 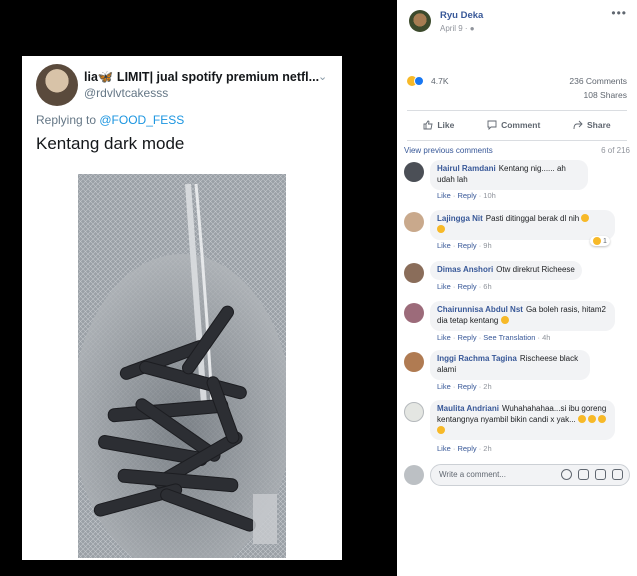 What do you see at coordinates (414, 475) in the screenshot?
I see `current-user-avatar` at bounding box center [414, 475].